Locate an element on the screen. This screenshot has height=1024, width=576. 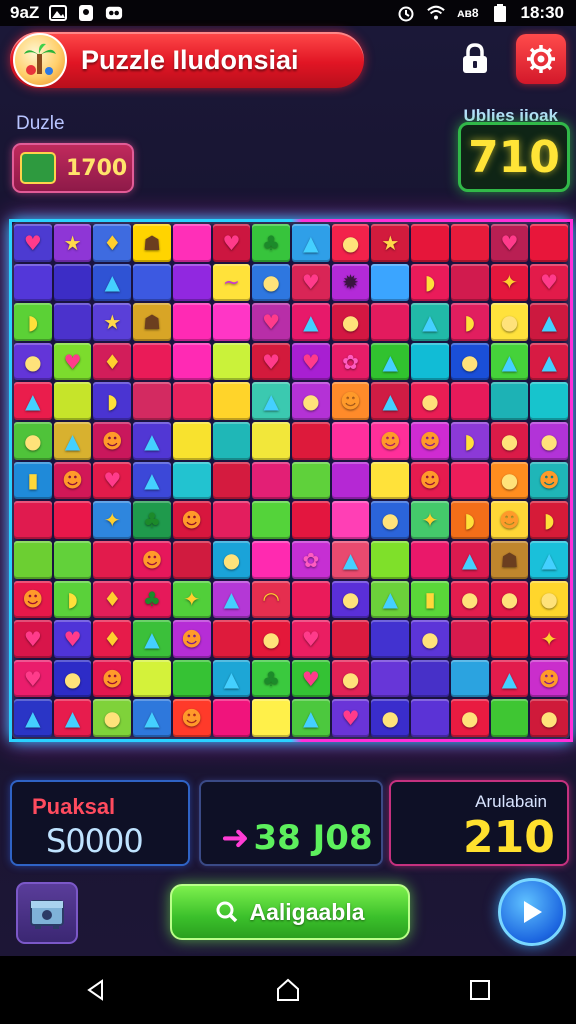
back-button is located at coordinates (96, 990).